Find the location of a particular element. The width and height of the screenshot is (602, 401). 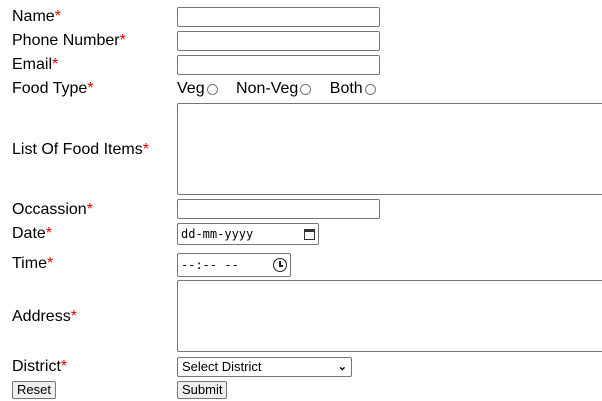

radio-label-non-veg: Non-Veg is located at coordinates (267, 88).